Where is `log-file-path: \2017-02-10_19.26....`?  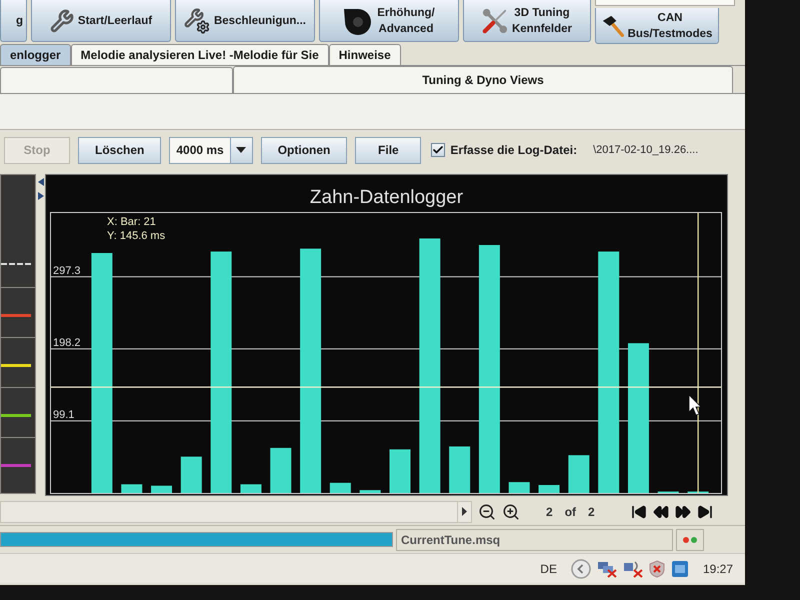
log-file-path: \2017-02-10_19.26.... is located at coordinates (645, 150).